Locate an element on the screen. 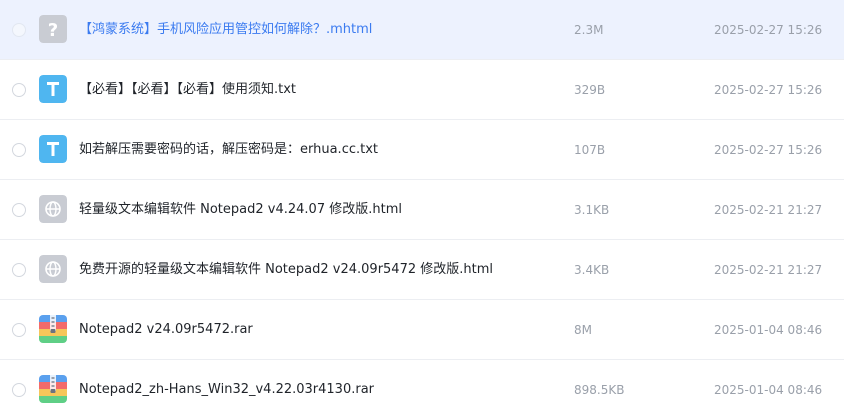  file-name: Notepad2 v24.09r5472.rar is located at coordinates (166, 330).